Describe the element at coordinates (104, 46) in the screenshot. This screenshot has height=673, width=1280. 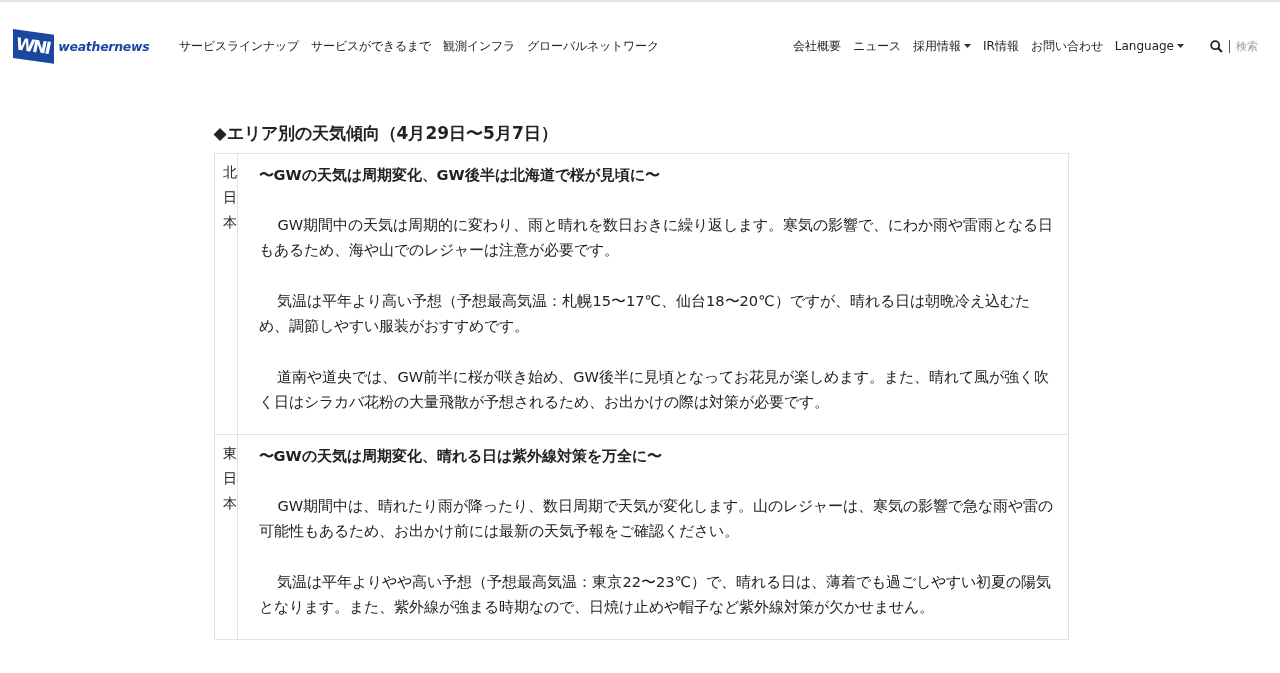
I see `logo-wordmark: weathernews` at that location.